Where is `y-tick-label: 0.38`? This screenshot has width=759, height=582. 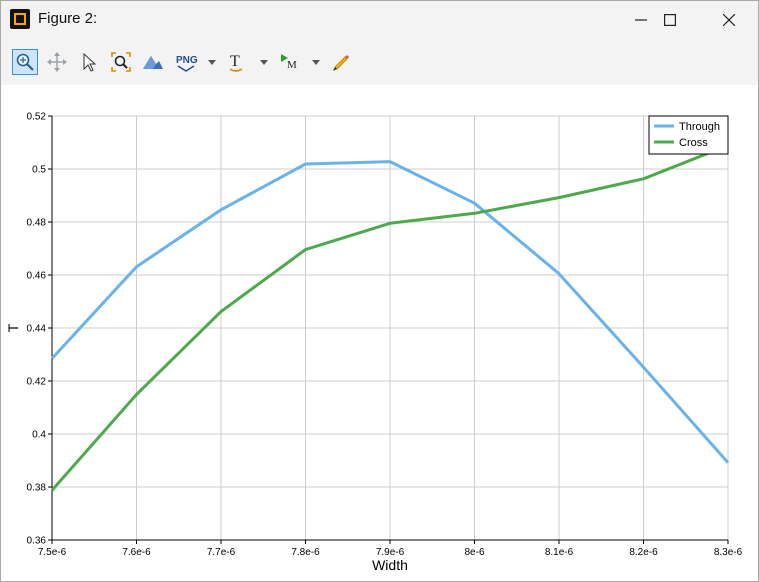 y-tick-label: 0.38 is located at coordinates (37, 488).